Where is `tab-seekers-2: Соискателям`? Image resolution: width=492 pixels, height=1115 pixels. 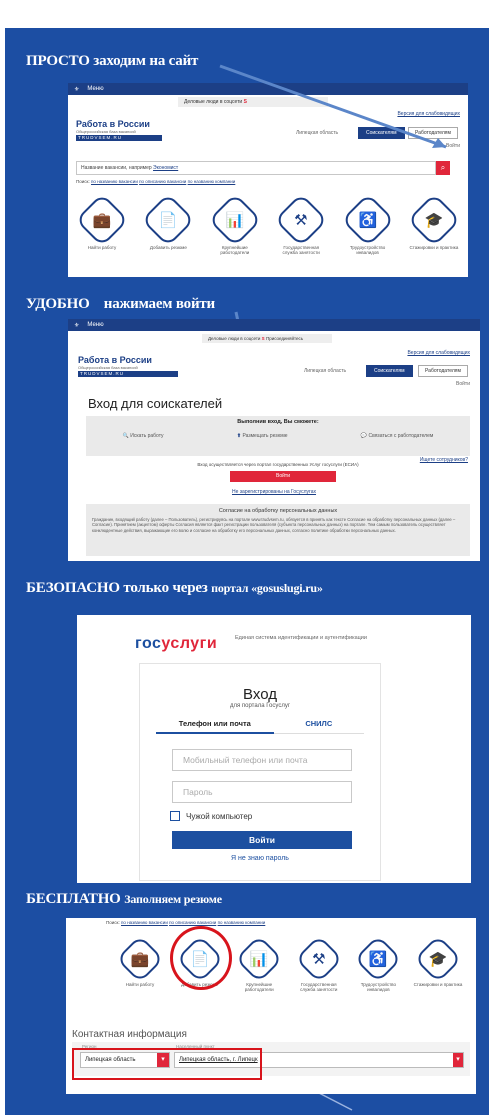
tab-seekers-2: Соискателям is located at coordinates (389, 371).